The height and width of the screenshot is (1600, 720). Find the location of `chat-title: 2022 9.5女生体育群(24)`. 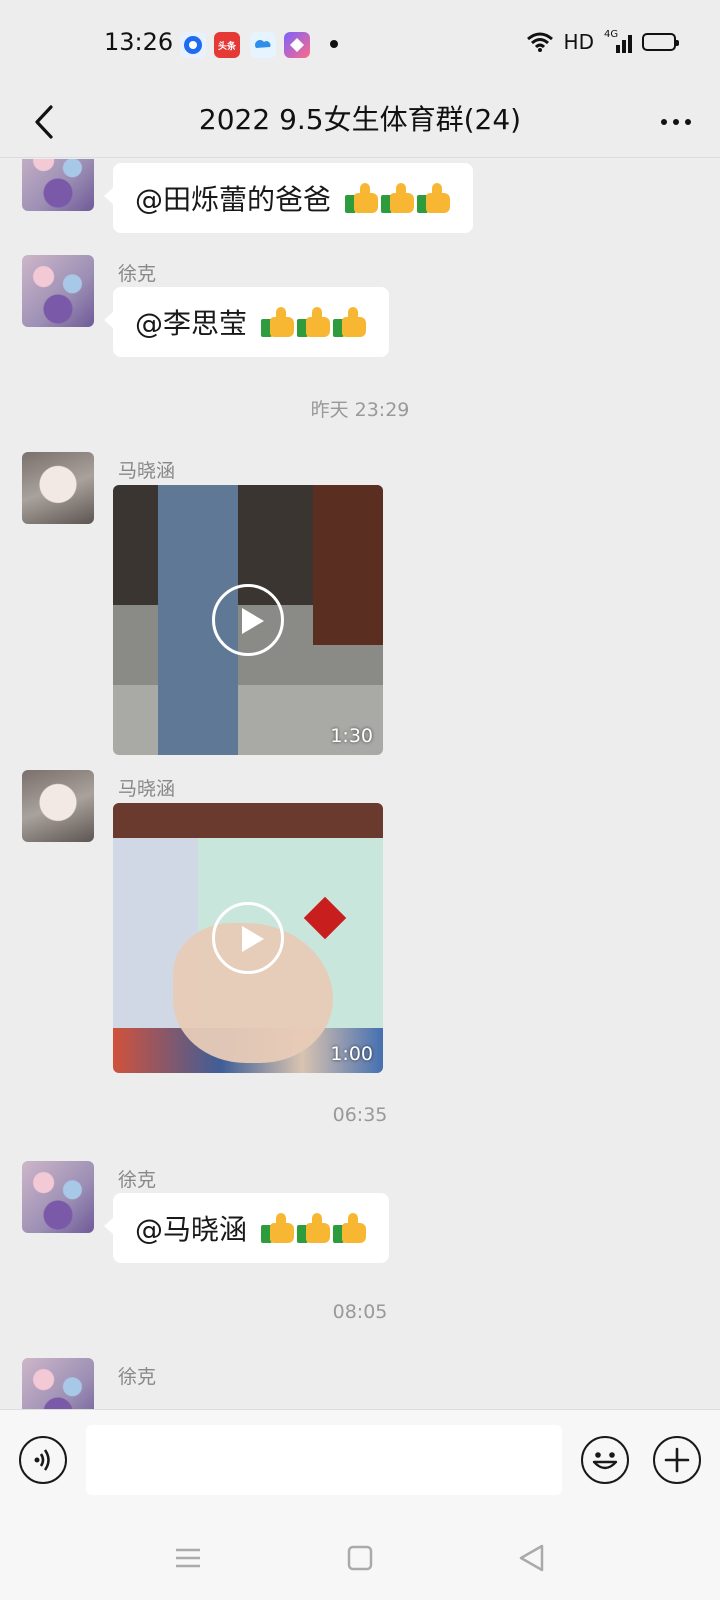

chat-title: 2022 9.5女生体育群(24) is located at coordinates (360, 119).